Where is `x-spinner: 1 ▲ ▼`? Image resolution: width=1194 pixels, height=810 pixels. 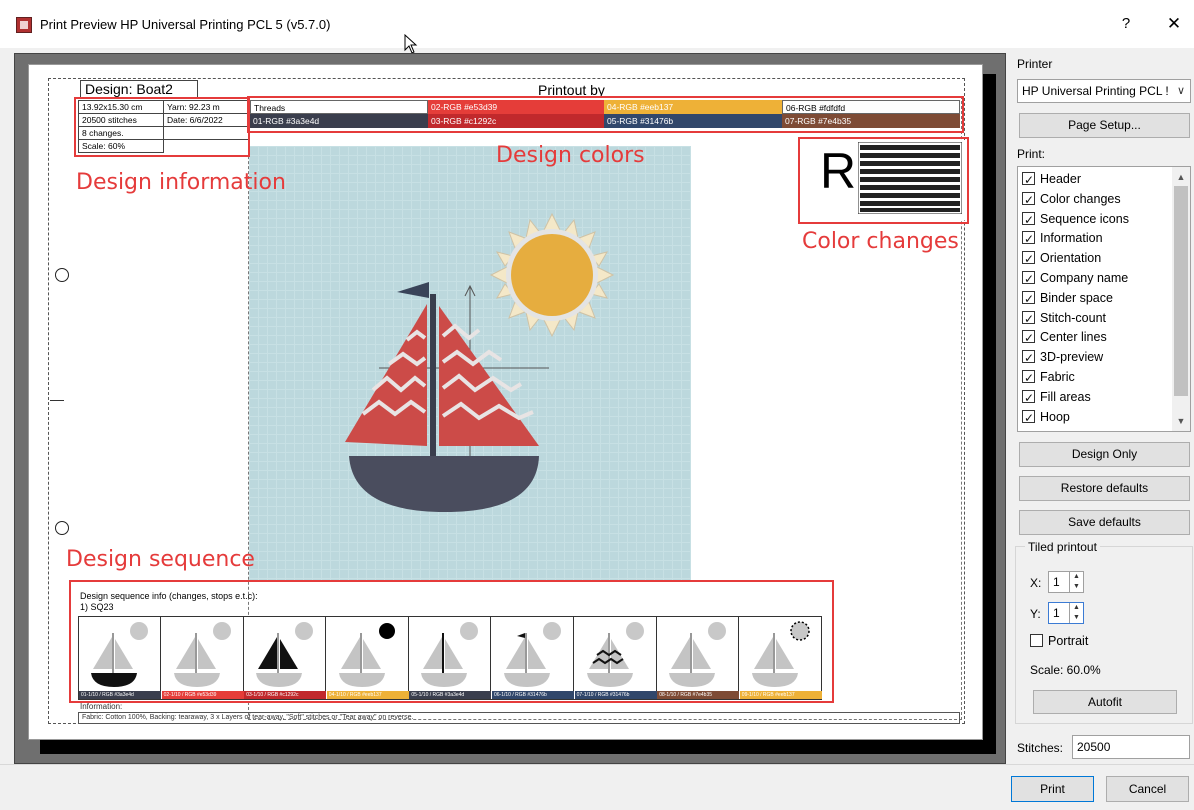 x-spinner: 1 ▲ ▼ is located at coordinates (1066, 582).